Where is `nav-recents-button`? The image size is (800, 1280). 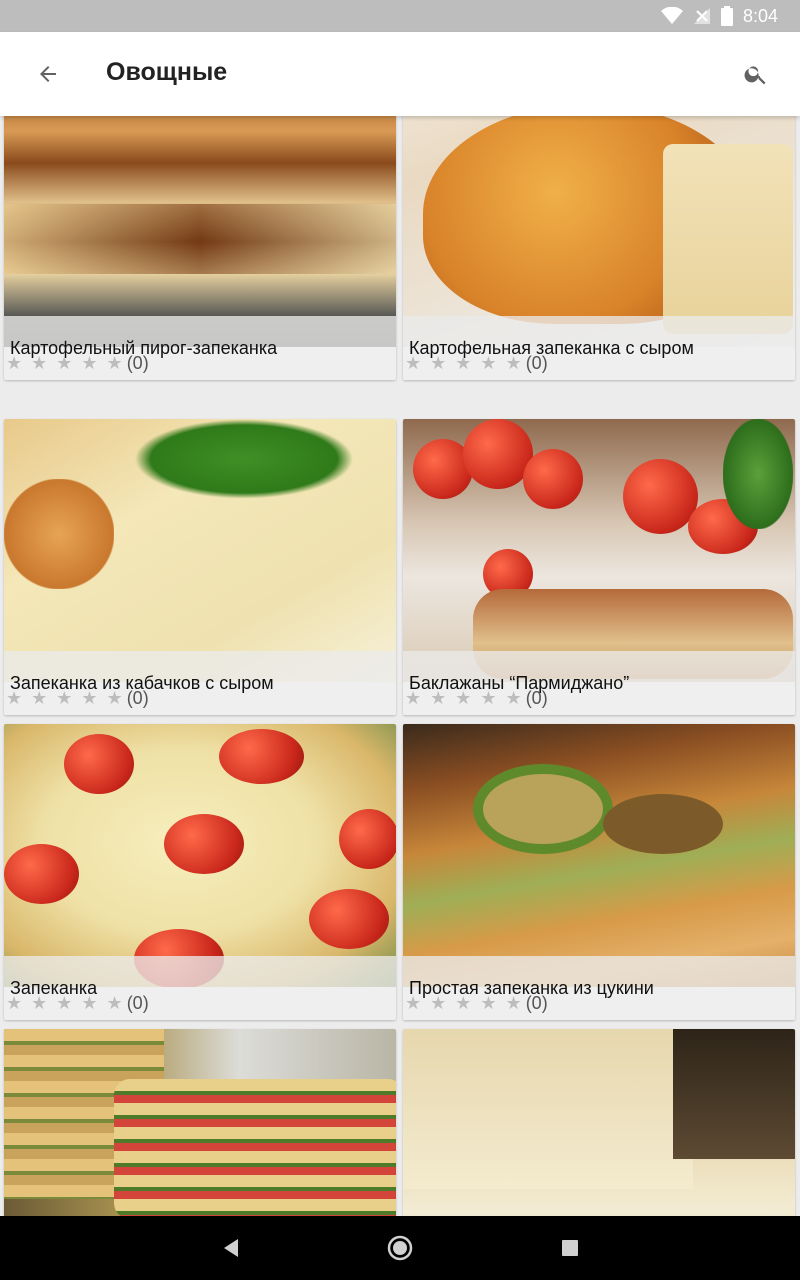
nav-recents-button is located at coordinates (570, 1248).